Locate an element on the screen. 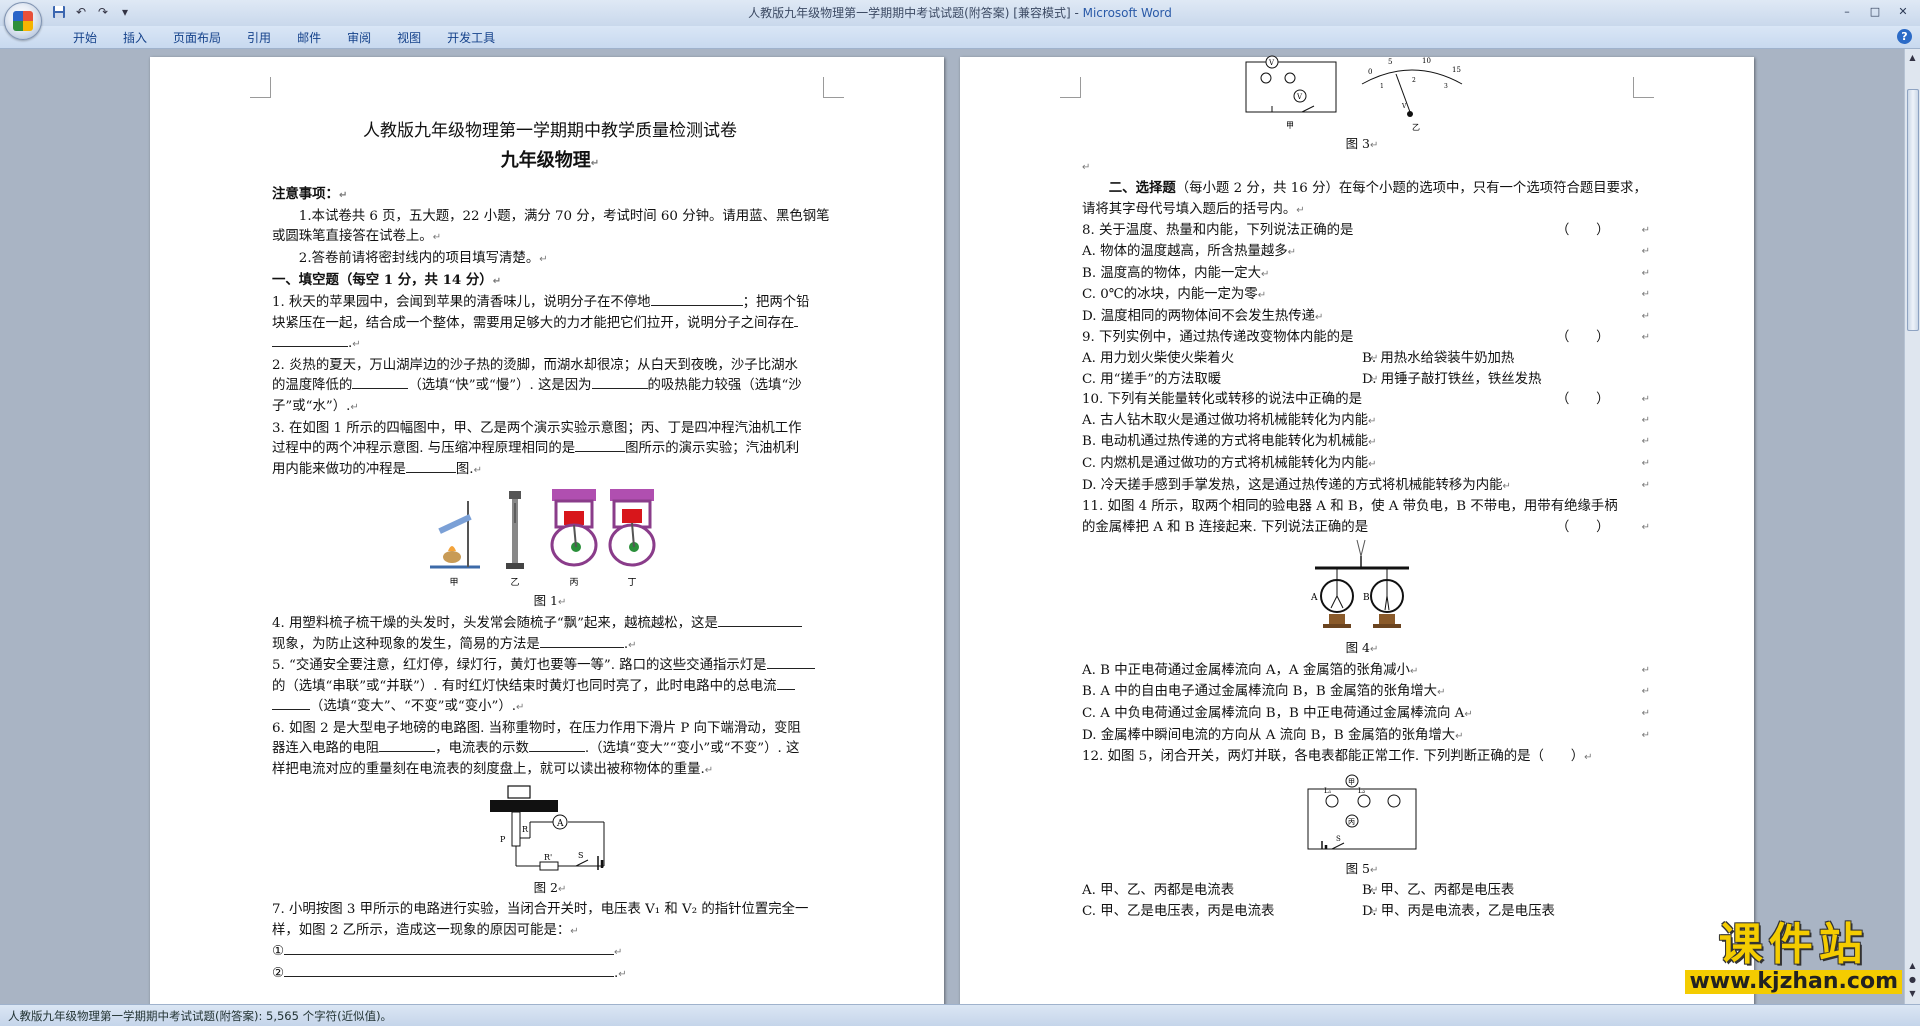 Image resolution: width=1920 pixels, height=1026 pixels. watermark-title: 课件站 is located at coordinates (1793, 944).